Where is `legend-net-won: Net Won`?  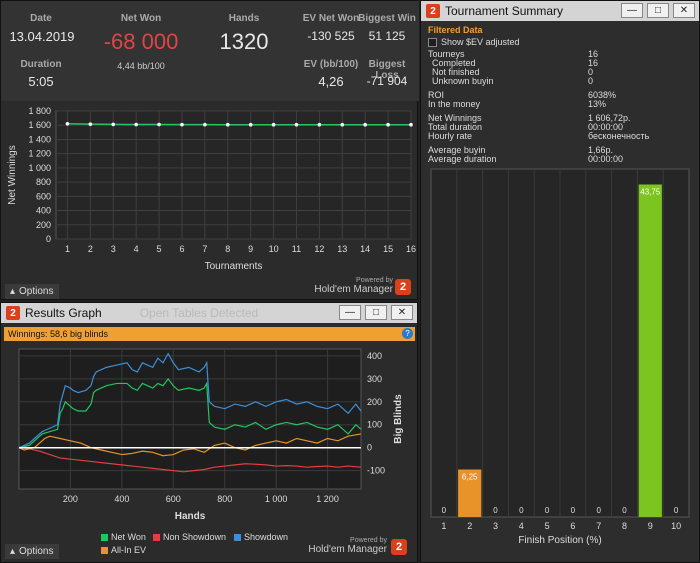
legend-net-won: Net Won is located at coordinates (123, 537).